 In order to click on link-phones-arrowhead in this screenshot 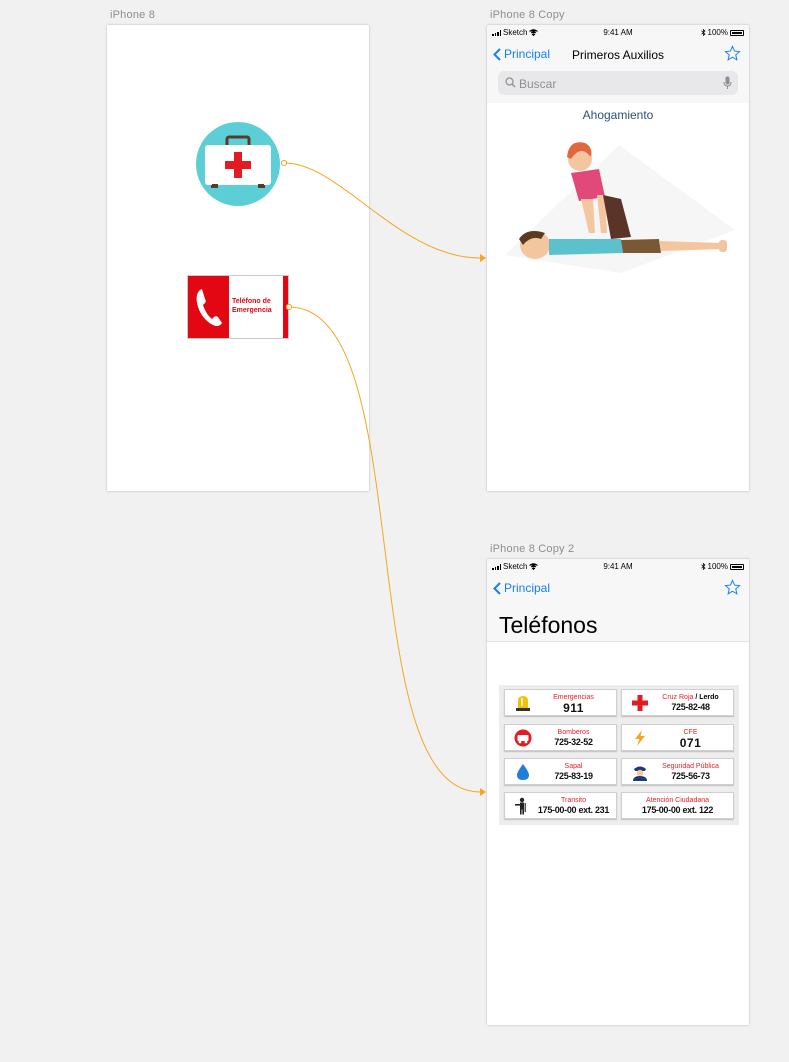, I will do `click(483, 792)`.